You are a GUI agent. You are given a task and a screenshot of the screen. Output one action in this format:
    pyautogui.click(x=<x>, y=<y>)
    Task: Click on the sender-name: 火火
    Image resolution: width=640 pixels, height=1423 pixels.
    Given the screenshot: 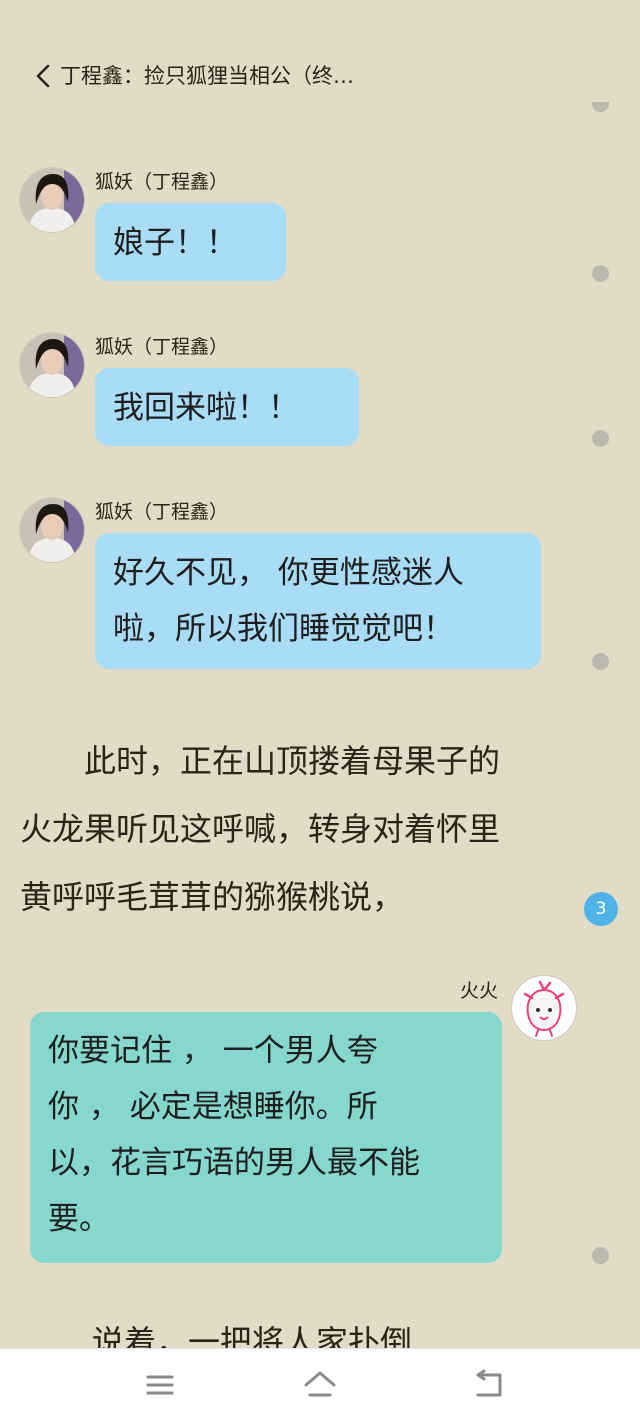 What is the action you would take?
    pyautogui.click(x=479, y=991)
    